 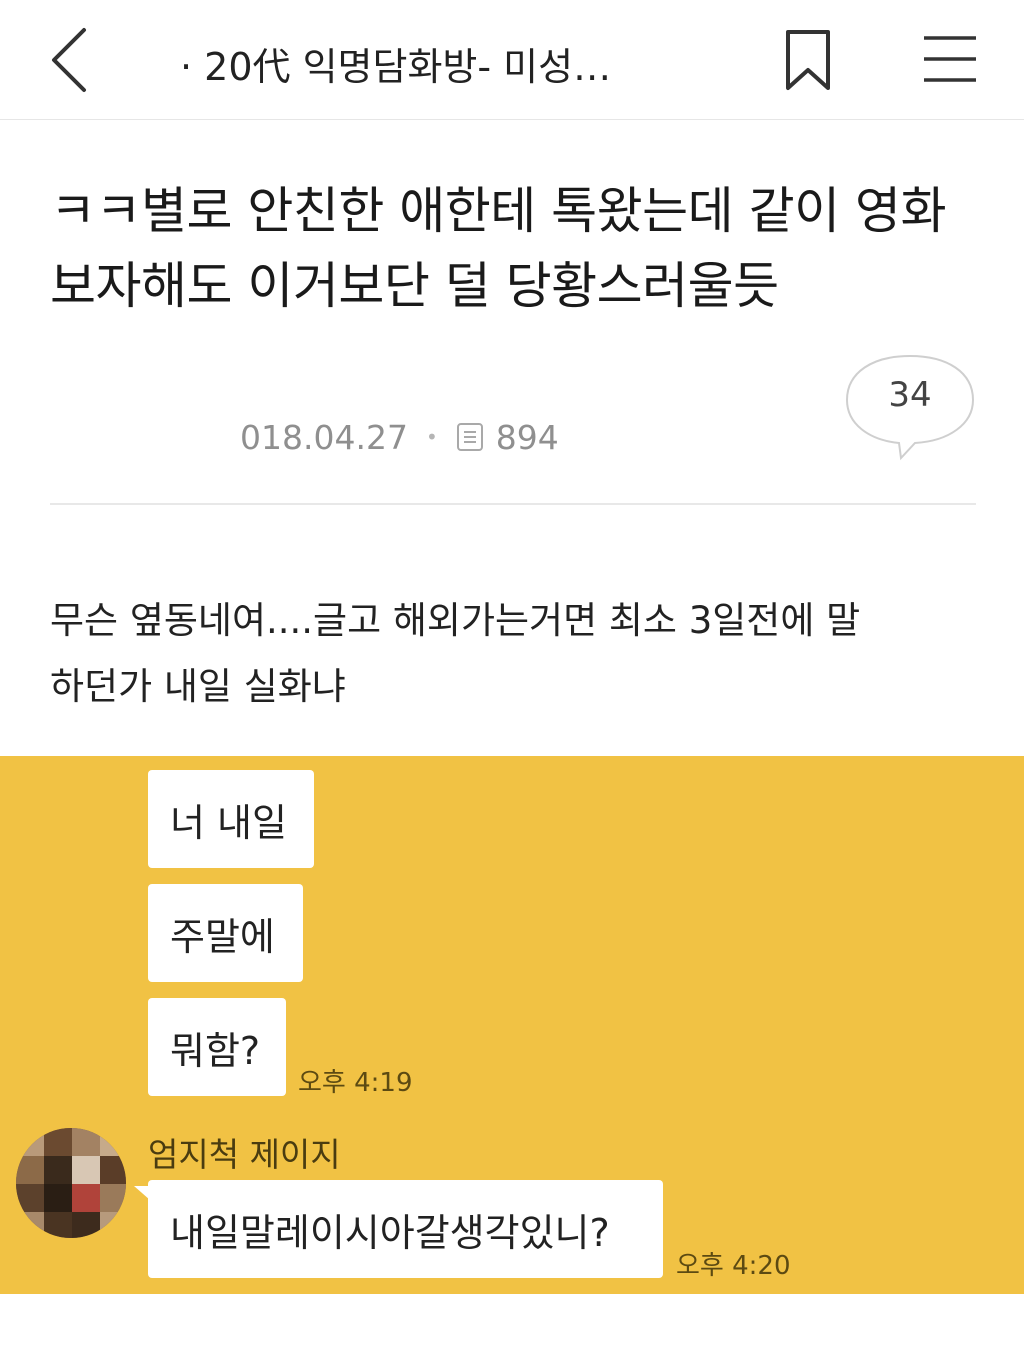 I want to click on view-count: 894, so click(x=527, y=437).